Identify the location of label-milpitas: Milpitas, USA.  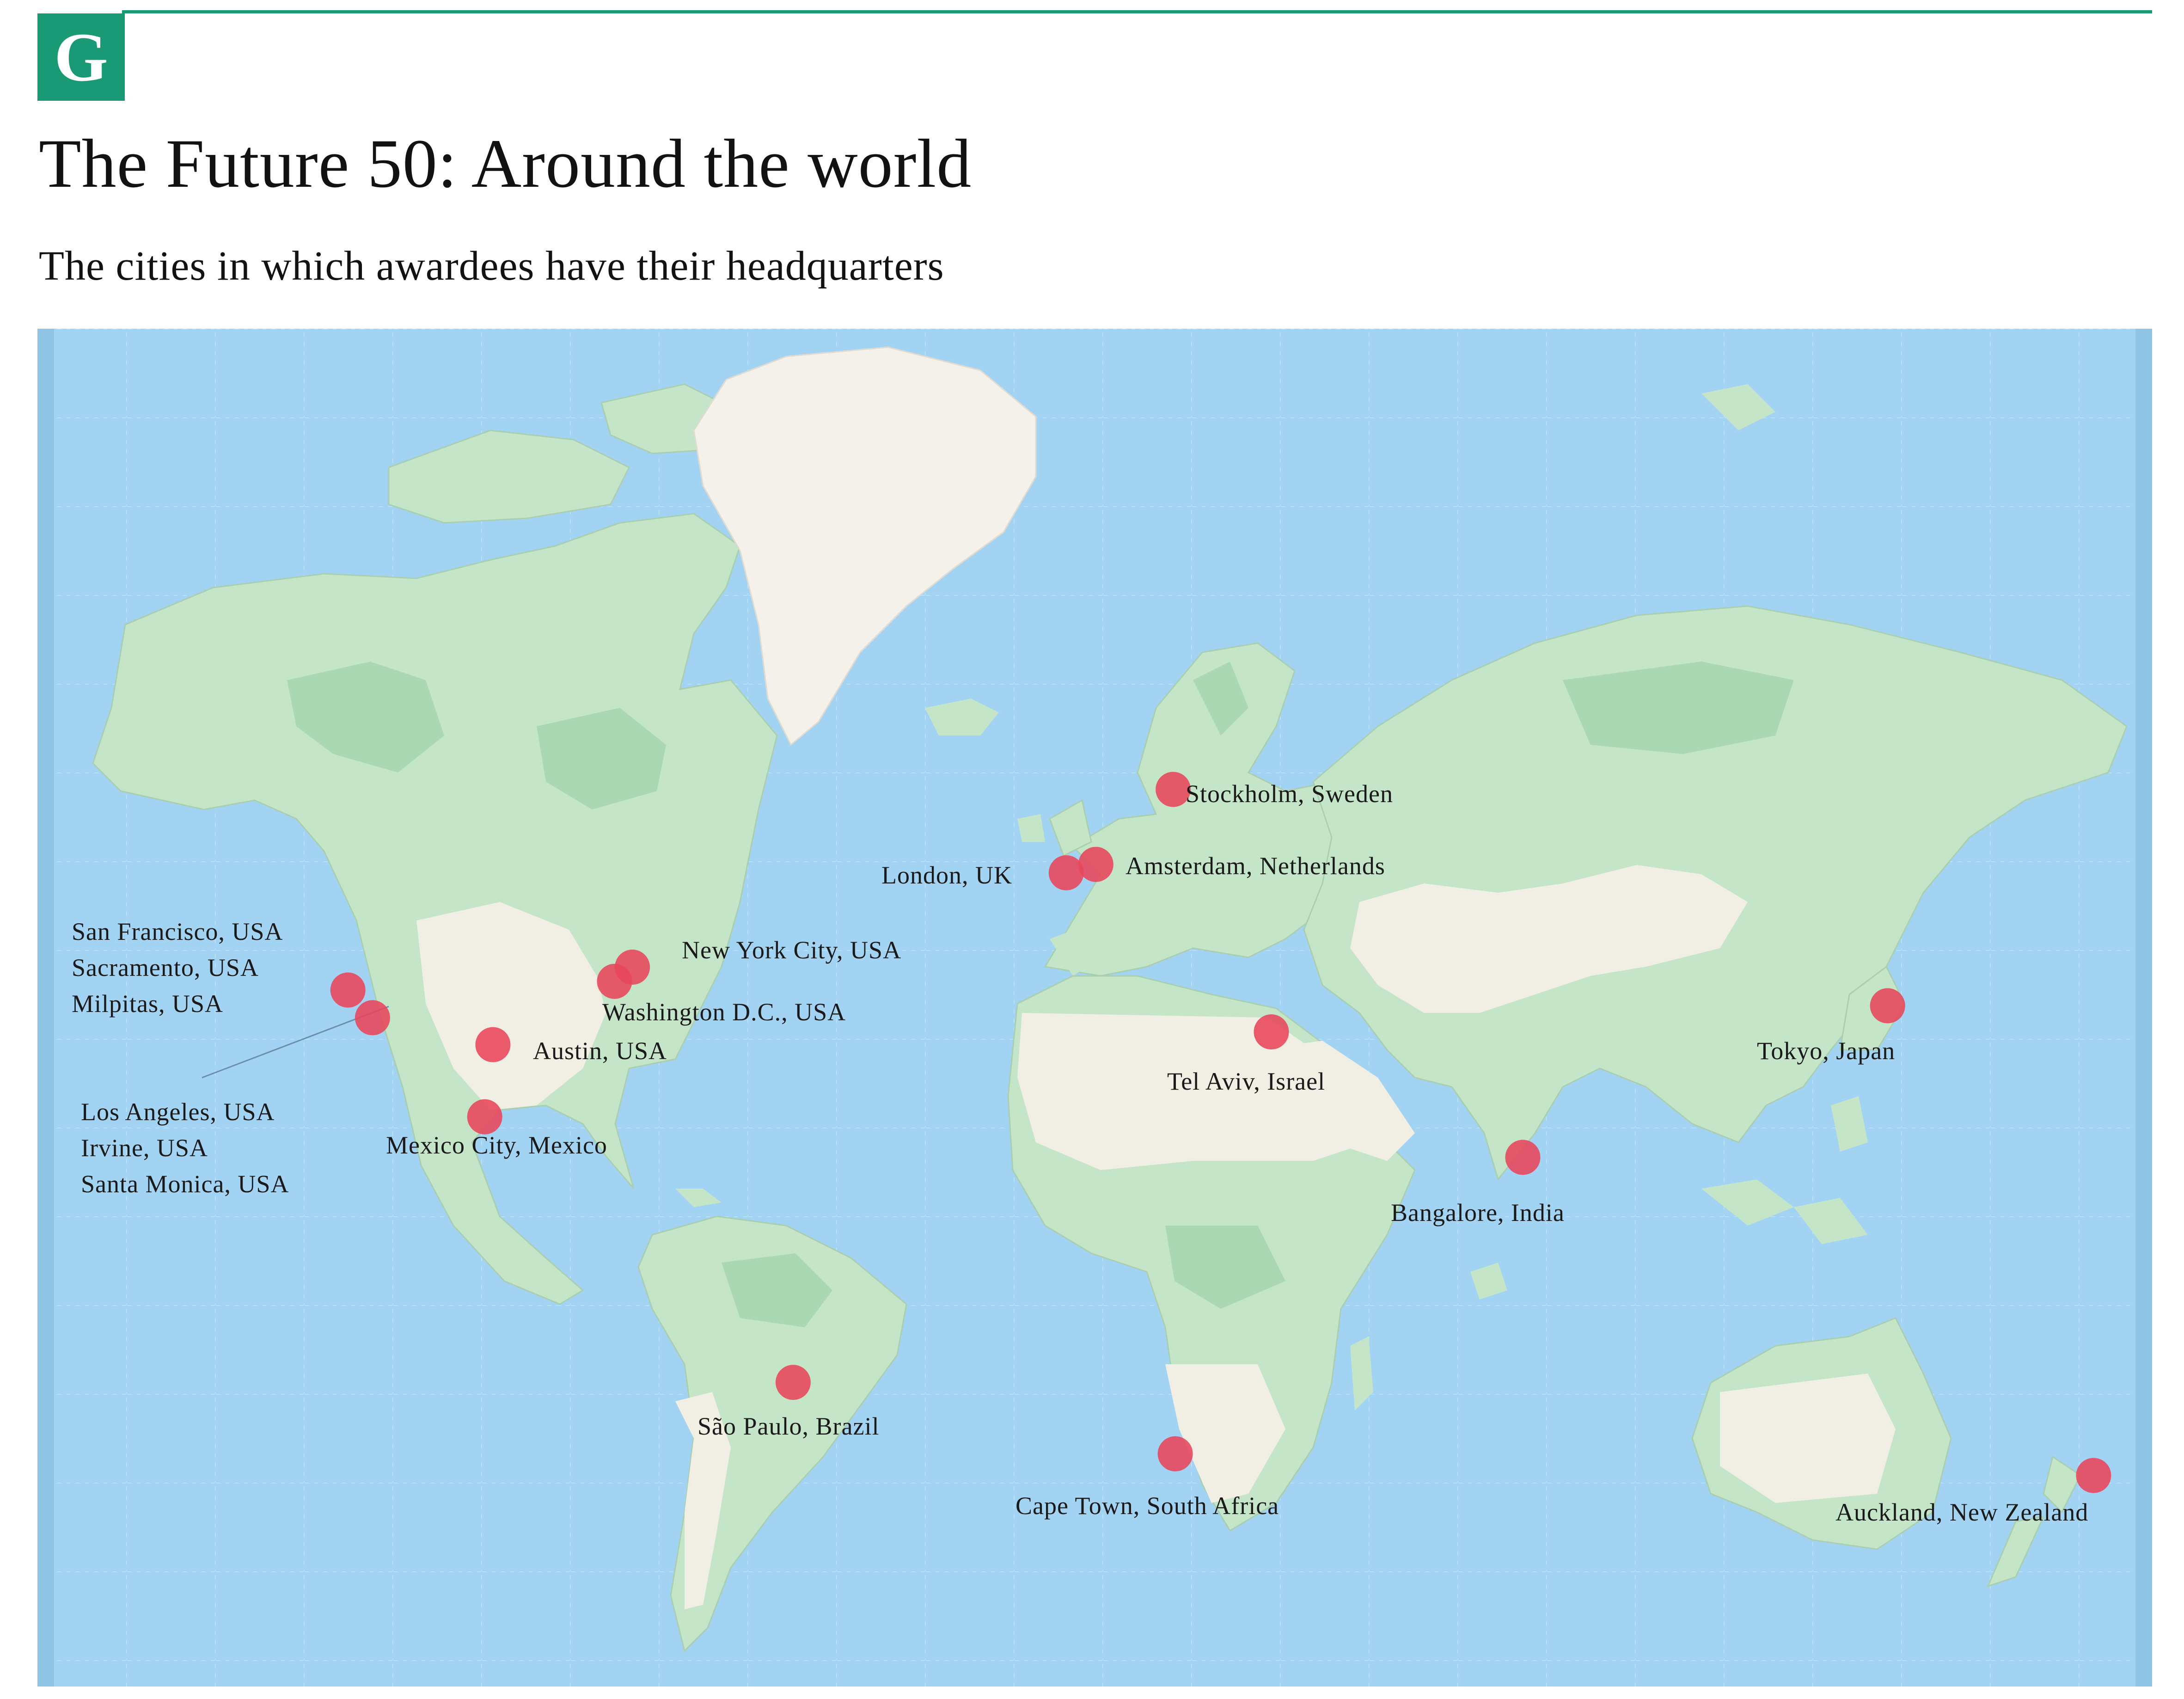
(147, 1004).